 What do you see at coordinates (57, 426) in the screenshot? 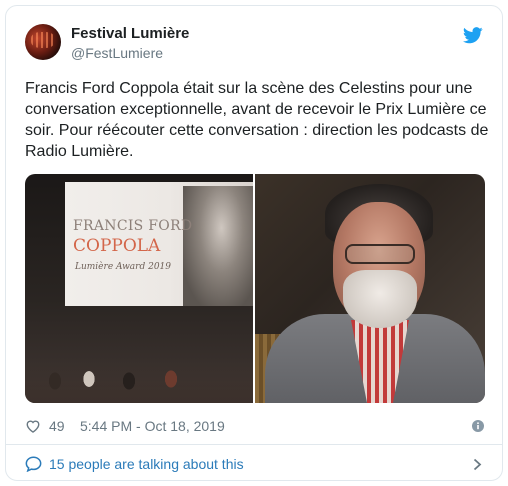
I see `like-count: 49` at bounding box center [57, 426].